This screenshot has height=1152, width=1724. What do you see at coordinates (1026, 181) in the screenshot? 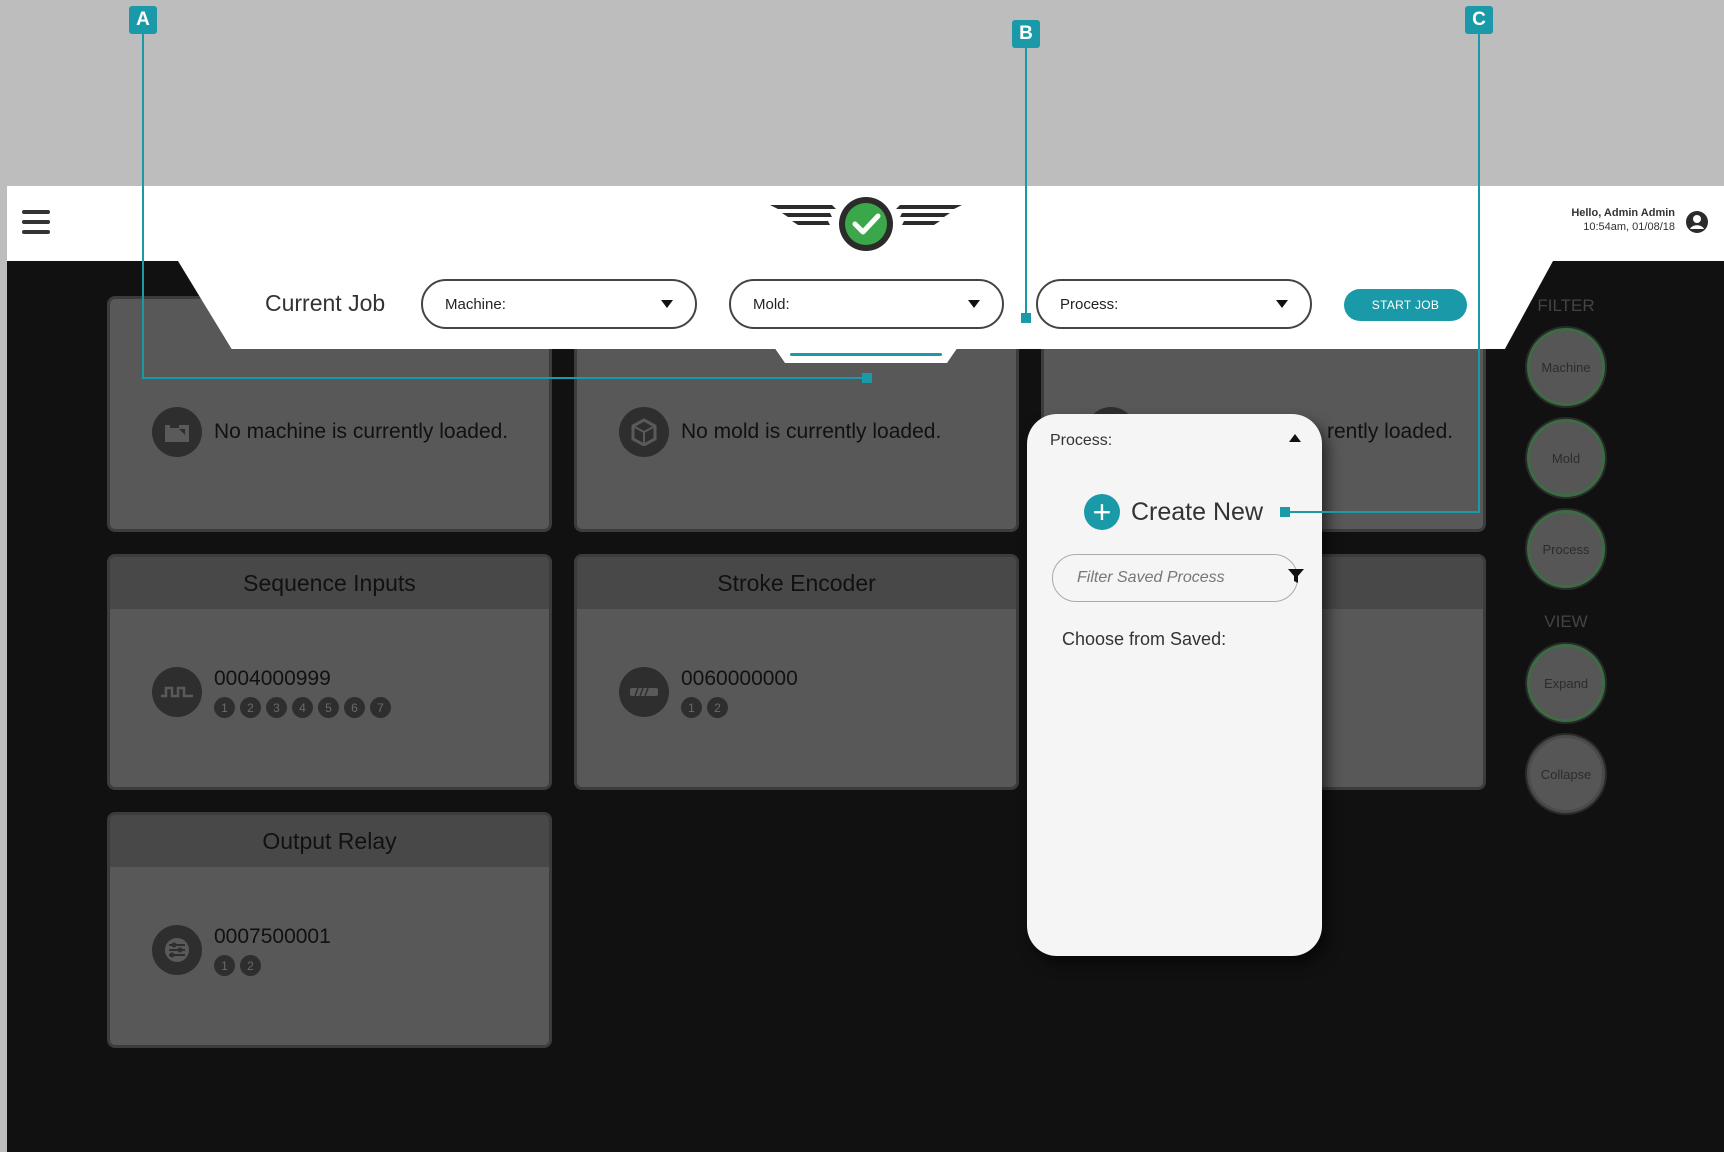
I see `callout-b-line` at bounding box center [1026, 181].